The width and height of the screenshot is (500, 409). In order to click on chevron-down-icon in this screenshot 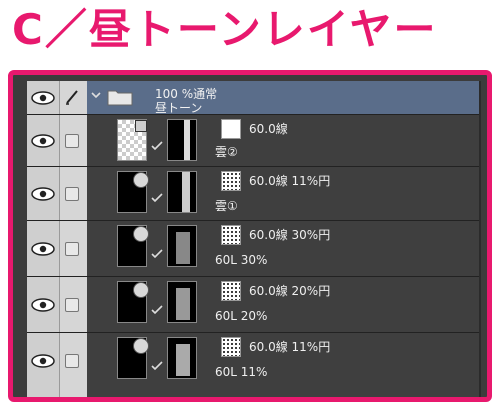, I will do `click(96, 95)`.